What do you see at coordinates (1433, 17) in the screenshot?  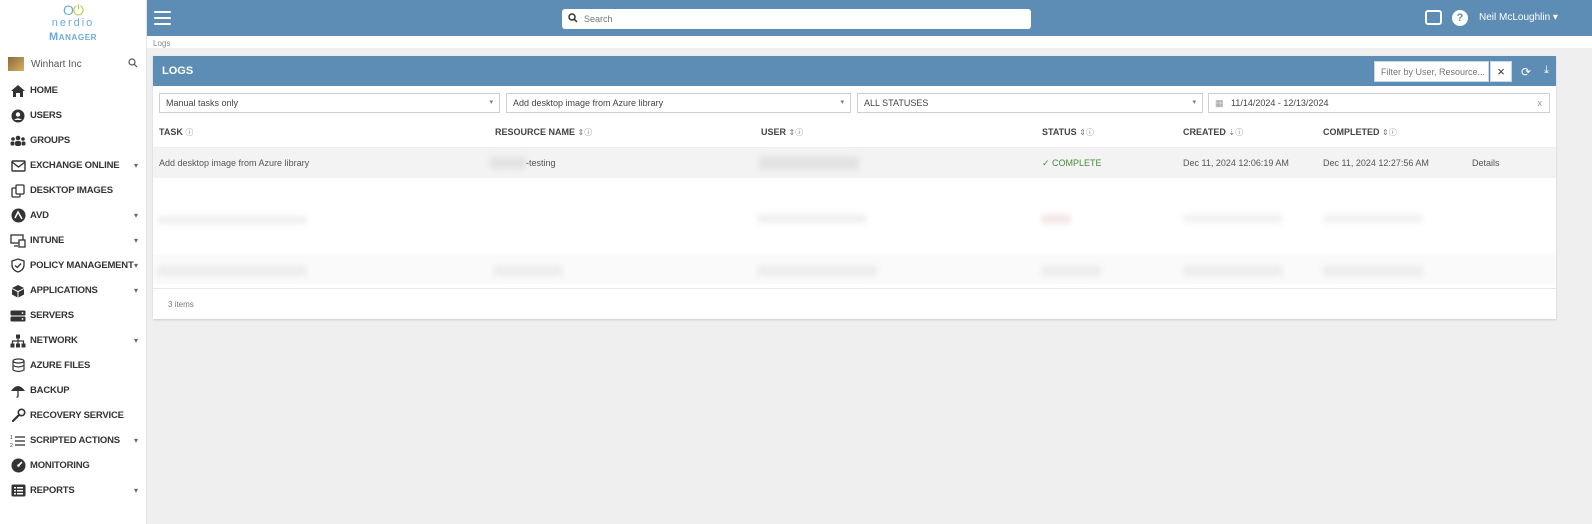 I see `chat-support-icon` at bounding box center [1433, 17].